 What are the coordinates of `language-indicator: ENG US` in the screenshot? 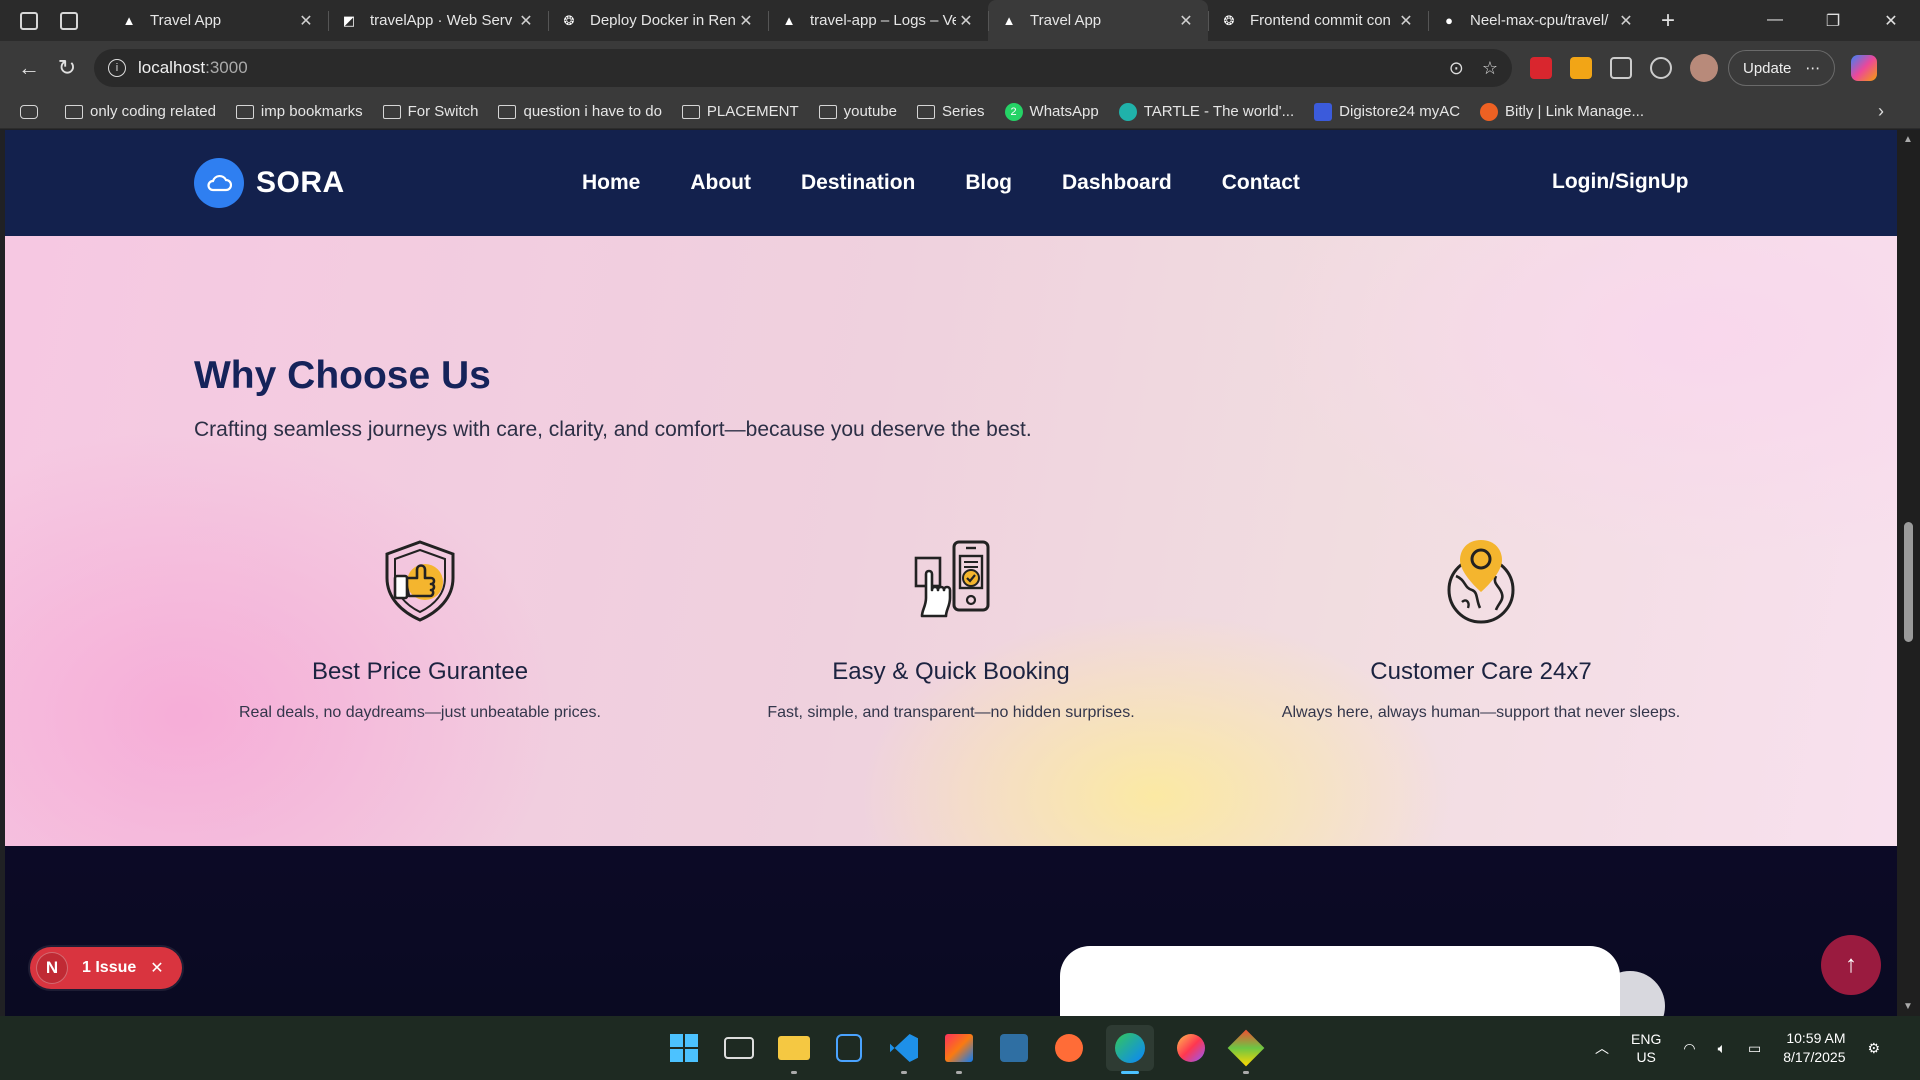 It's located at (1646, 1048).